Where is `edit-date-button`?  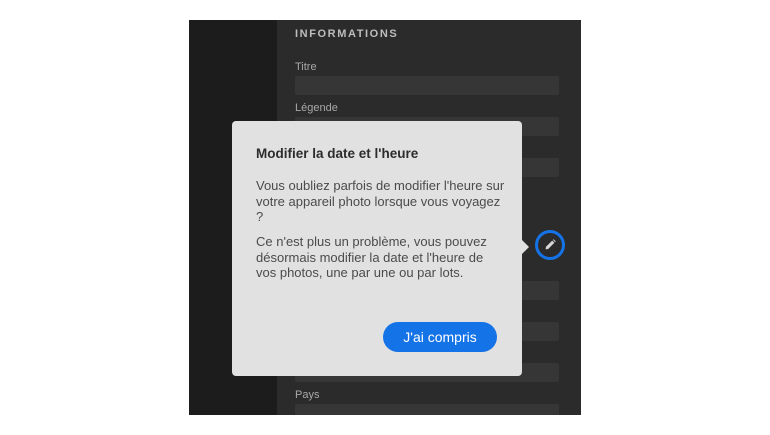
edit-date-button is located at coordinates (550, 245).